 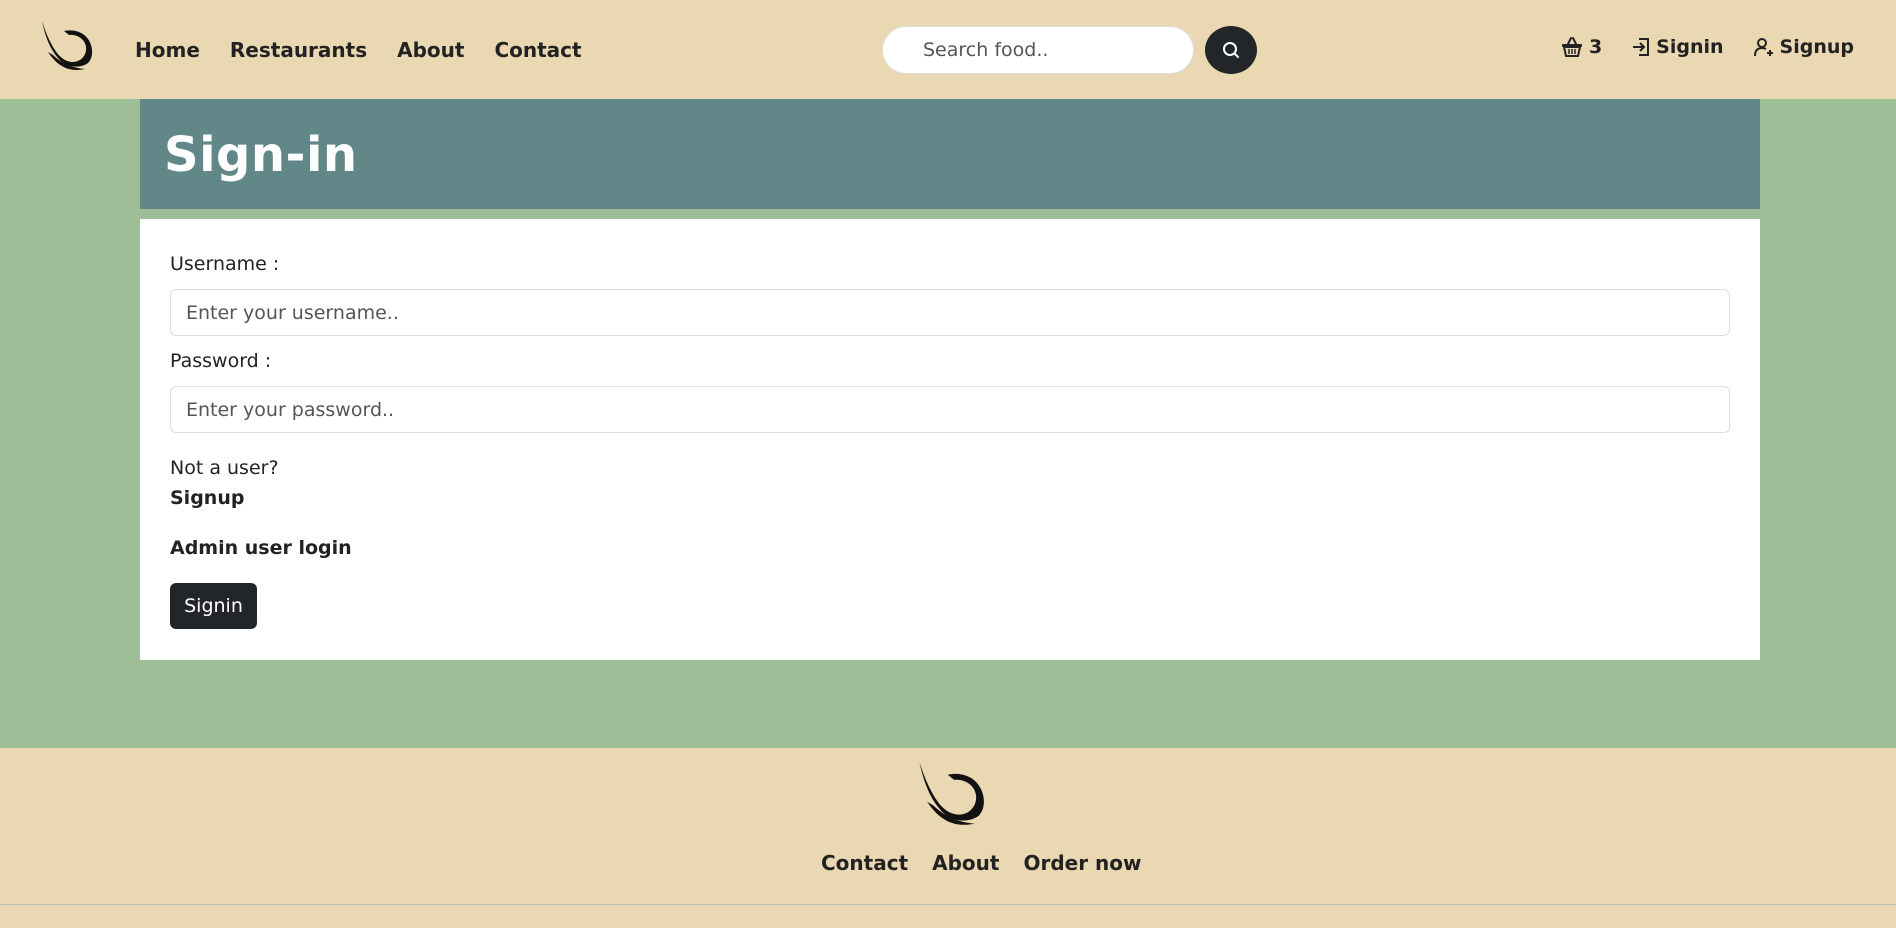 I want to click on search-icon, so click(x=1231, y=50).